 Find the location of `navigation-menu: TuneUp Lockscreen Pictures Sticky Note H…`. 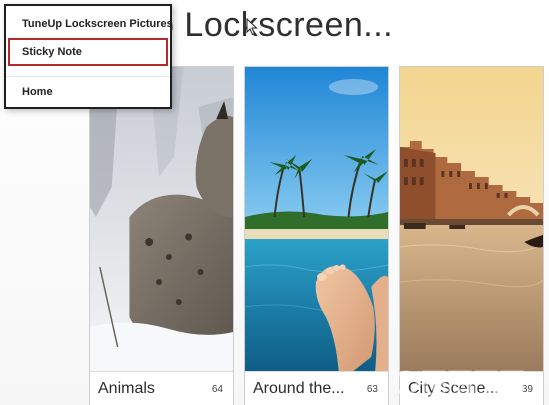

navigation-menu: TuneUp Lockscreen Pictures Sticky Note H… is located at coordinates (88, 56).